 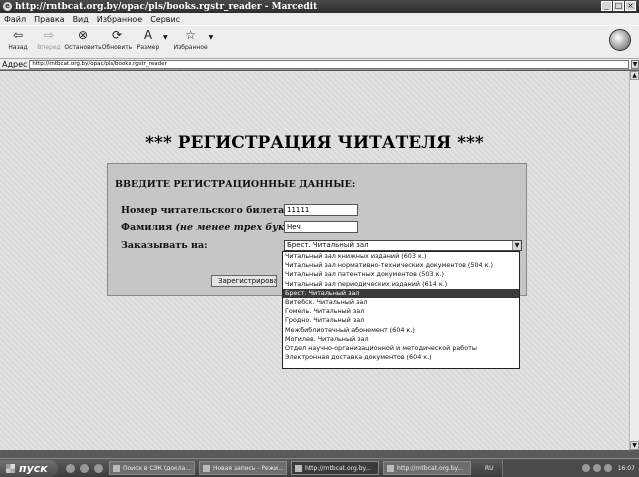 What do you see at coordinates (401, 302) in the screenshot?
I see `option-item: Витебск. Читальный зал` at bounding box center [401, 302].